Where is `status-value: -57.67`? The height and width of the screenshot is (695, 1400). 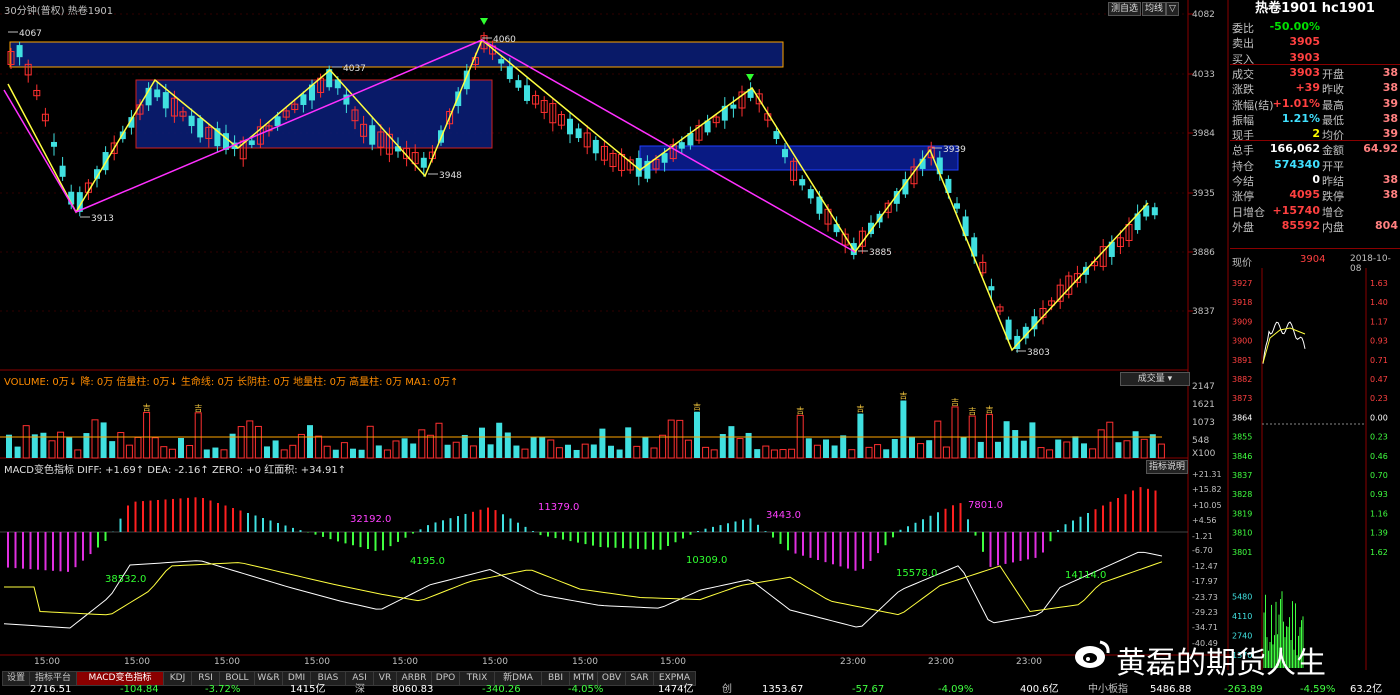 status-value: -57.67 is located at coordinates (868, 689).